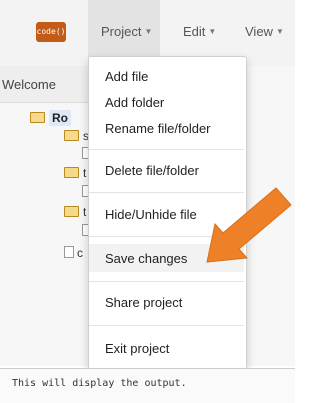 Image resolution: width=320 pixels, height=403 pixels. What do you see at coordinates (99, 383) in the screenshot?
I see `output-text: This will display the output.` at bounding box center [99, 383].